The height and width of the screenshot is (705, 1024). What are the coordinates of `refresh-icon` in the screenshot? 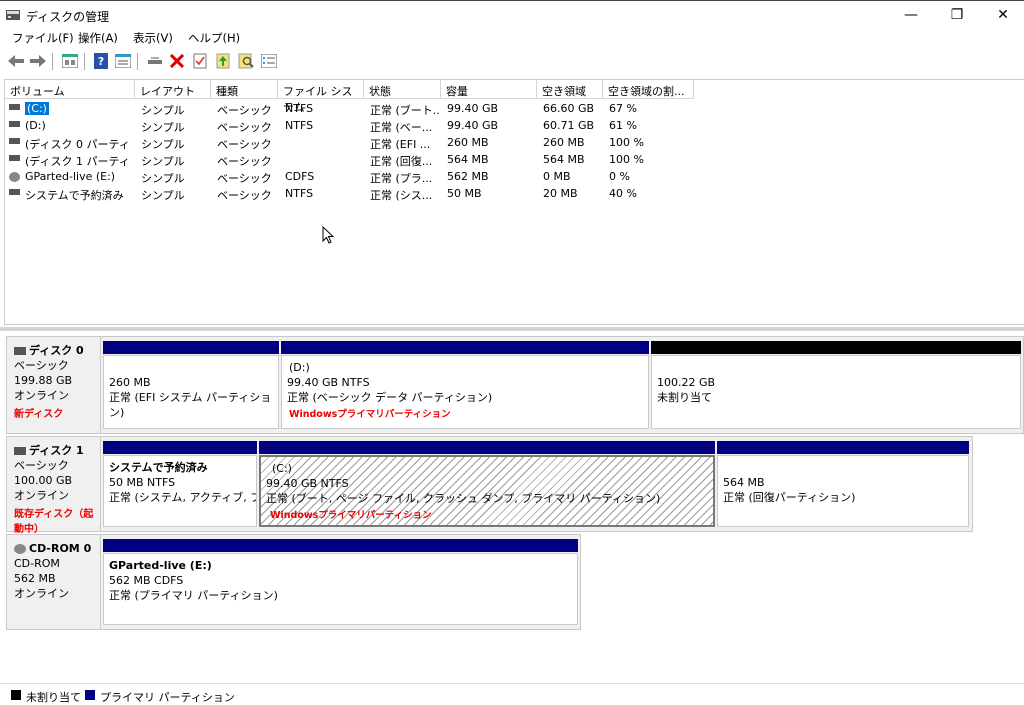 It's located at (223, 61).